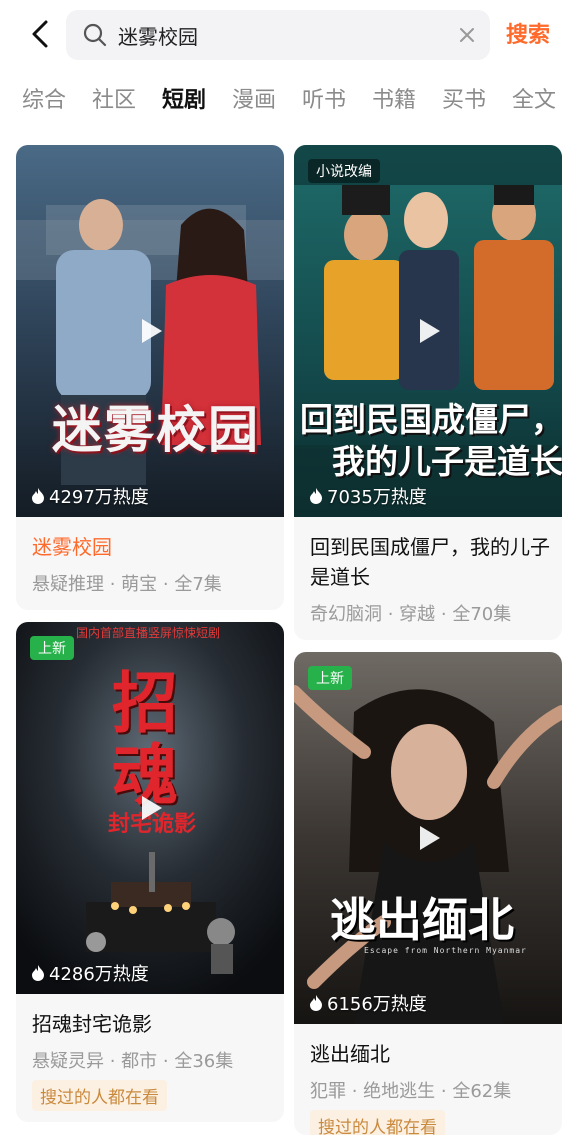 Image resolution: width=578 pixels, height=1135 pixels. I want to click on top-bar: 搜索, so click(289, 35).